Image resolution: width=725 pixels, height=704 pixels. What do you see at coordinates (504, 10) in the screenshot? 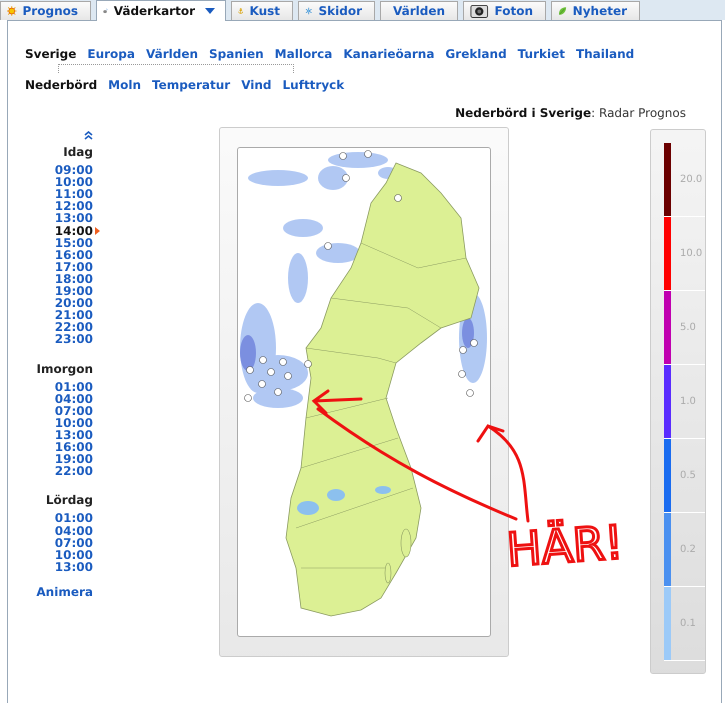
I see `tab: Foton` at bounding box center [504, 10].